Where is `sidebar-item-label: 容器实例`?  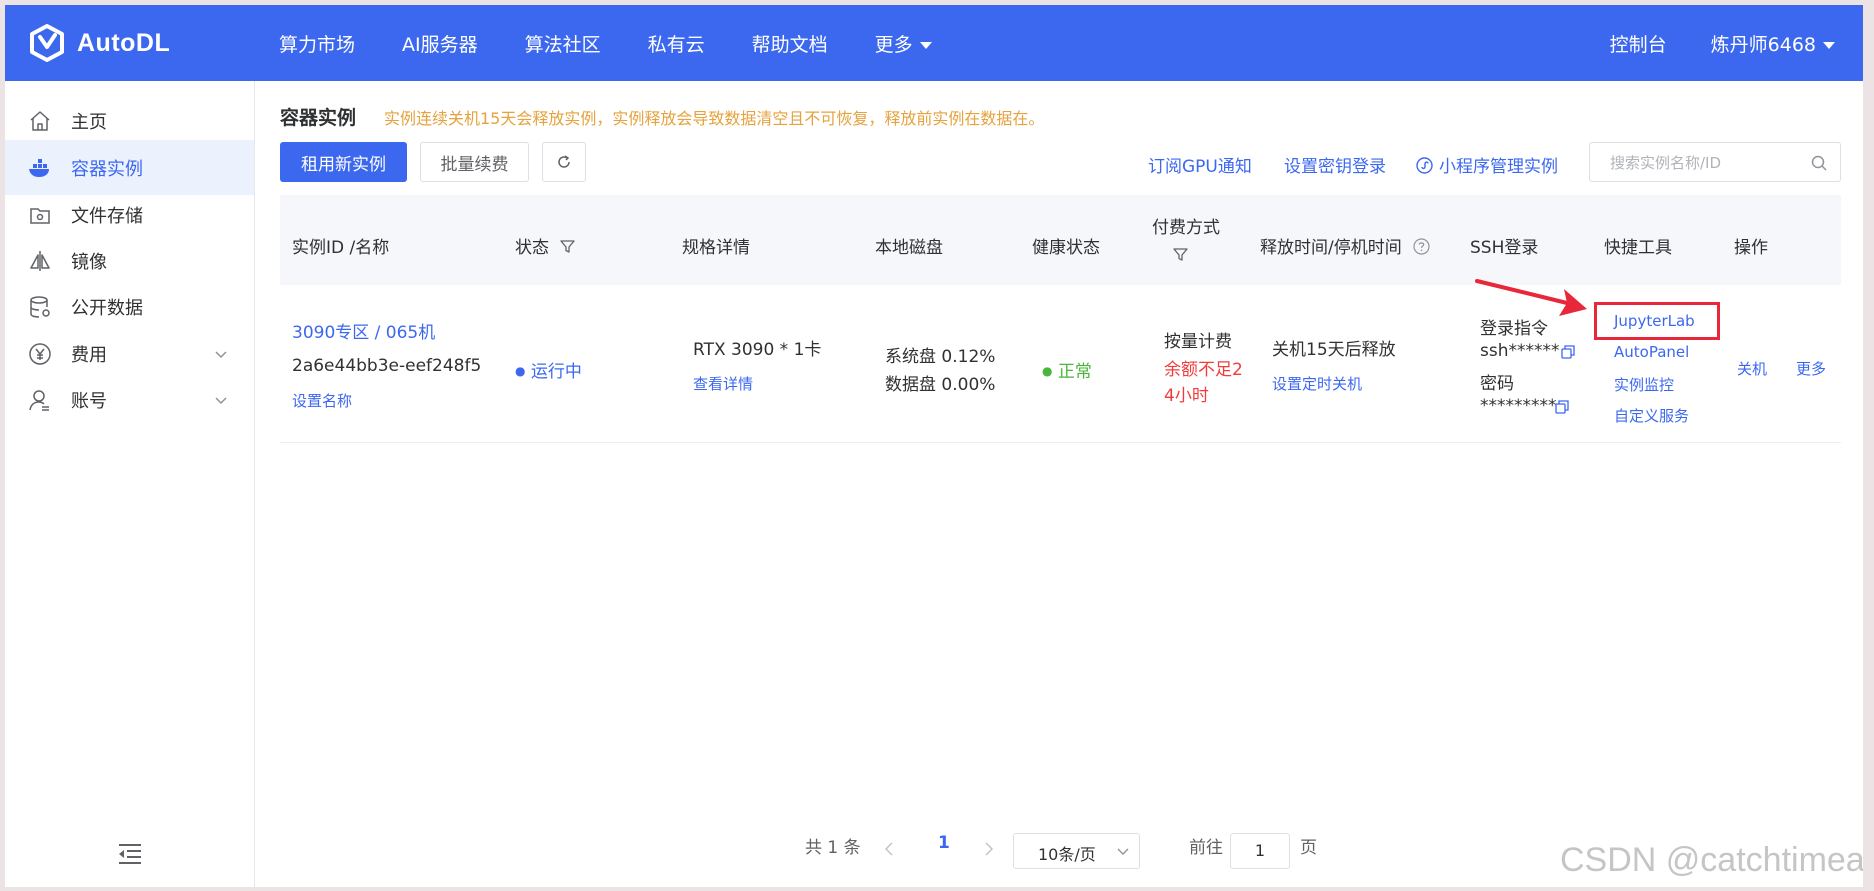 sidebar-item-label: 容器实例 is located at coordinates (107, 169).